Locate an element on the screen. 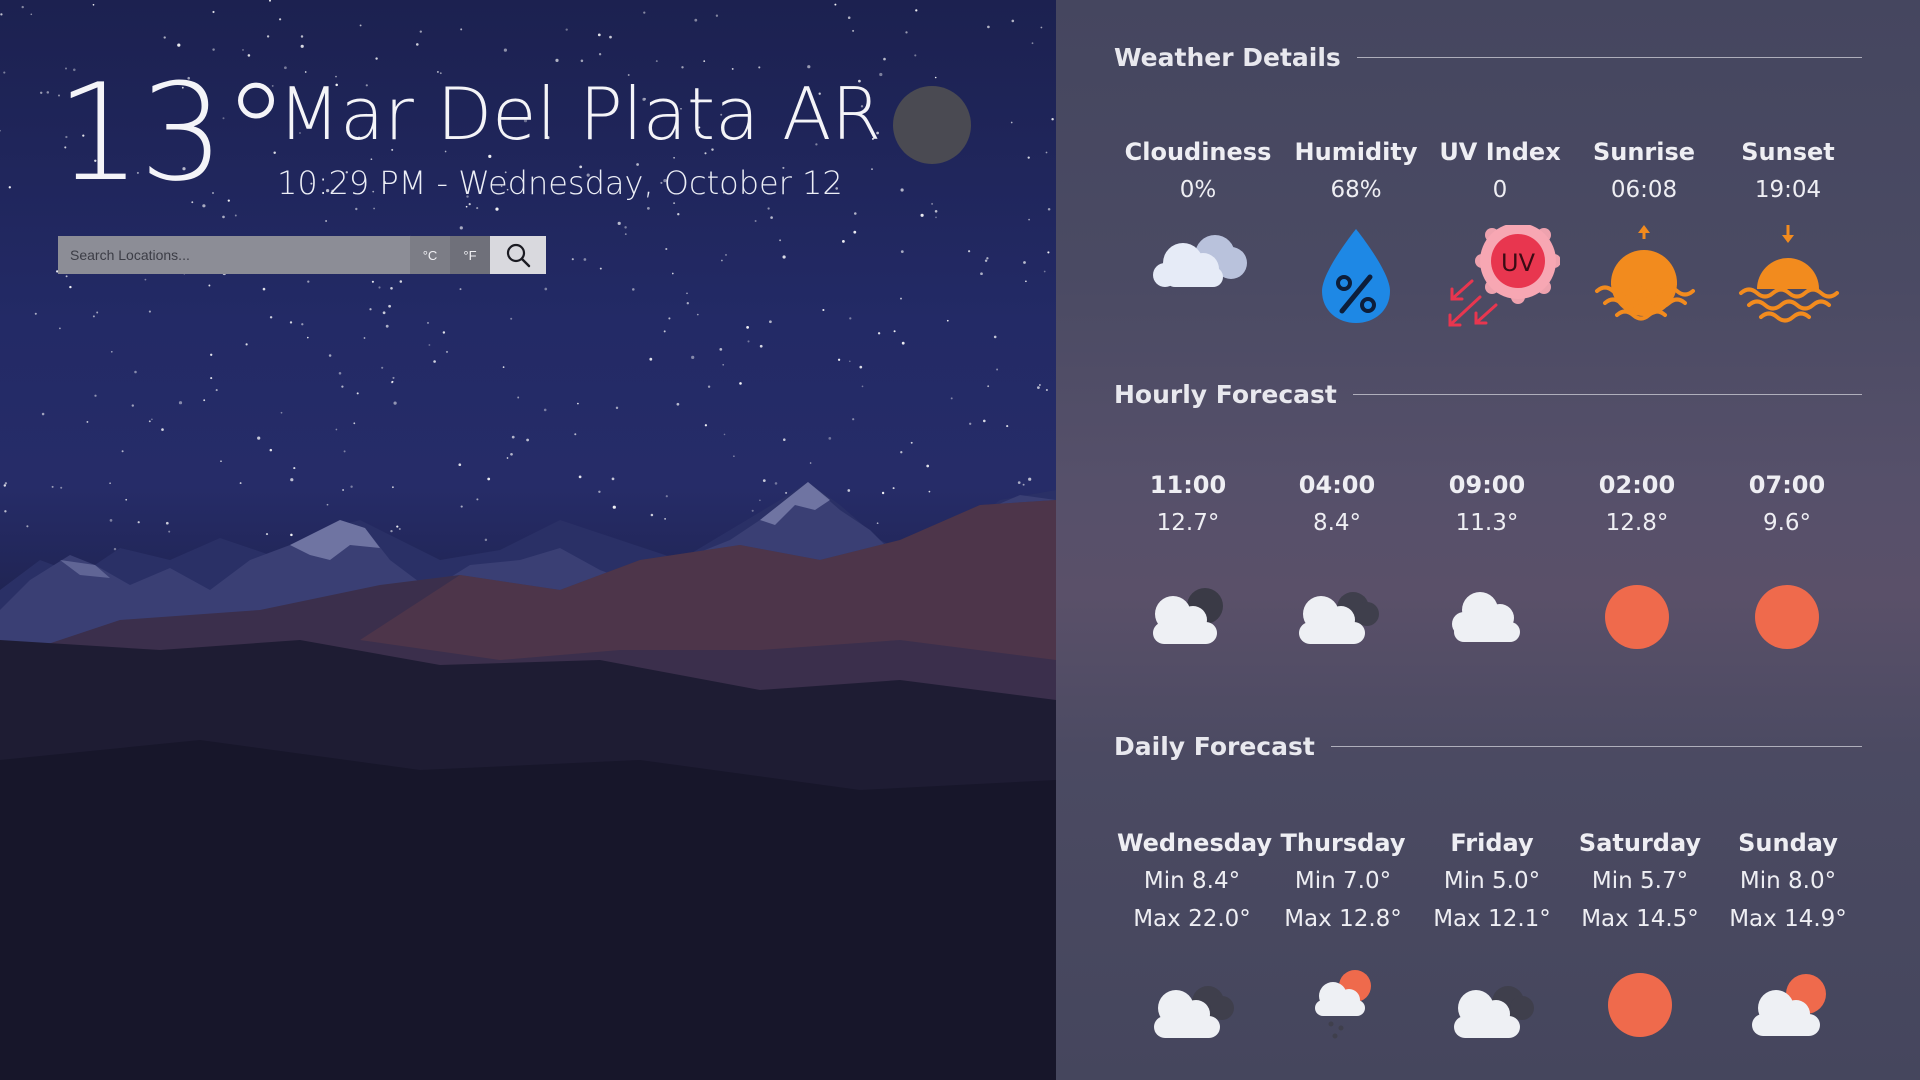  daily-item: Thursday Min 7.0° Max 12.8° is located at coordinates (1343, 933).